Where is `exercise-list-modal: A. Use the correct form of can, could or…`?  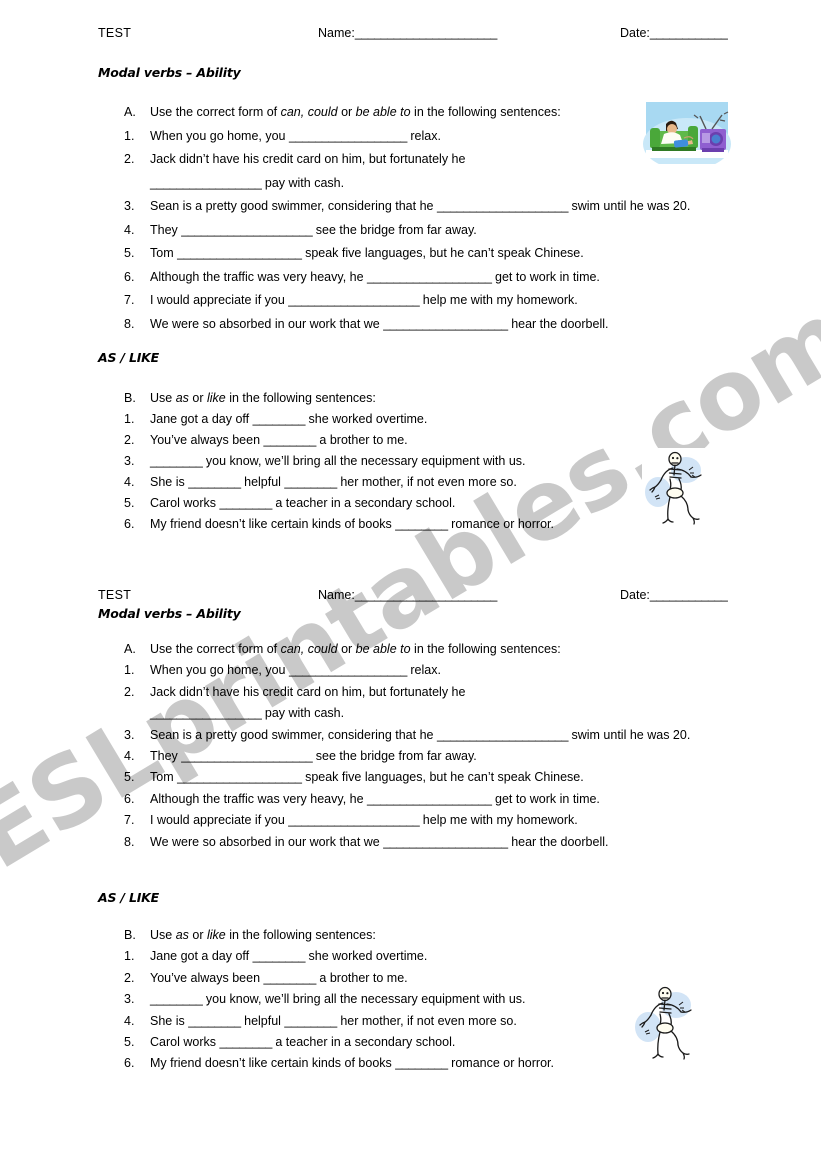 exercise-list-modal: A. Use the correct form of can, could or… is located at coordinates (424, 746).